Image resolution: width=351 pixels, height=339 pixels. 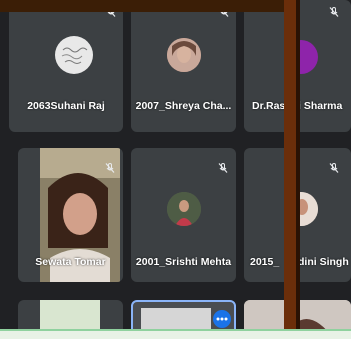 What do you see at coordinates (269, 106) in the screenshot?
I see `participant-name: Dr.Ras` at bounding box center [269, 106].